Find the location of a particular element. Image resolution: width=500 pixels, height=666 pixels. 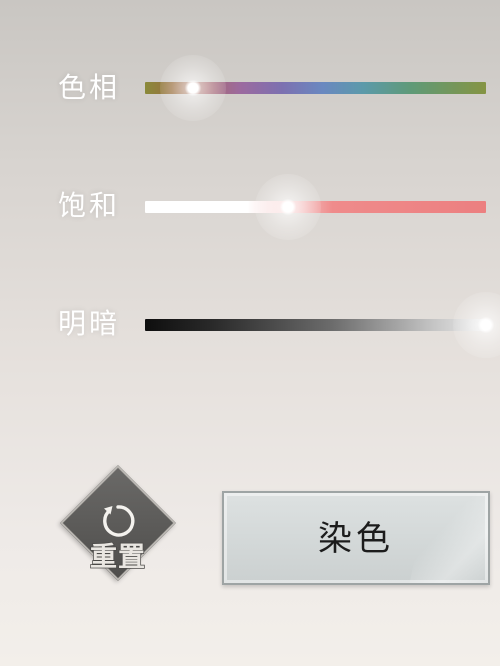

dye-button: 染色 is located at coordinates (356, 538).